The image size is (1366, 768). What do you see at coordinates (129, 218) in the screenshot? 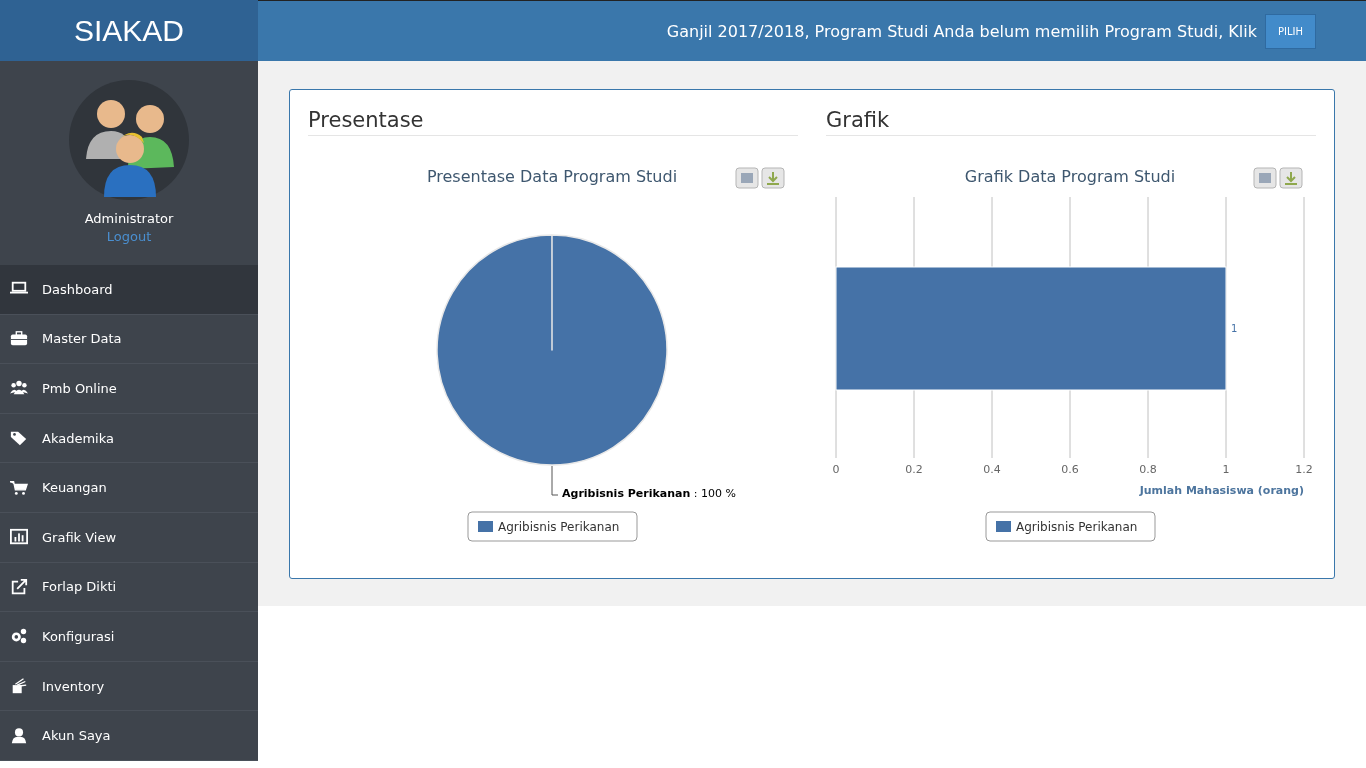
I see `user-name: Administrator` at bounding box center [129, 218].